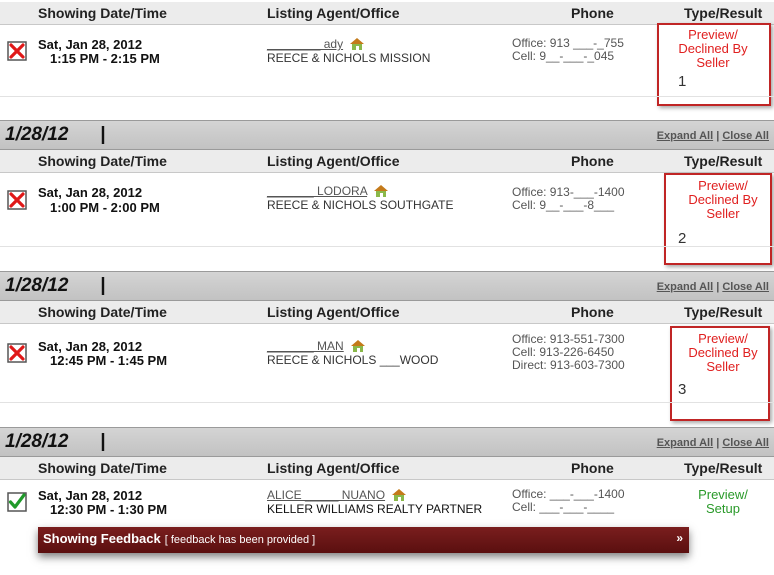 Image resolution: width=774 pixels, height=575 pixels. Describe the element at coordinates (682, 238) in the screenshot. I see `highlight-number: 2` at that location.